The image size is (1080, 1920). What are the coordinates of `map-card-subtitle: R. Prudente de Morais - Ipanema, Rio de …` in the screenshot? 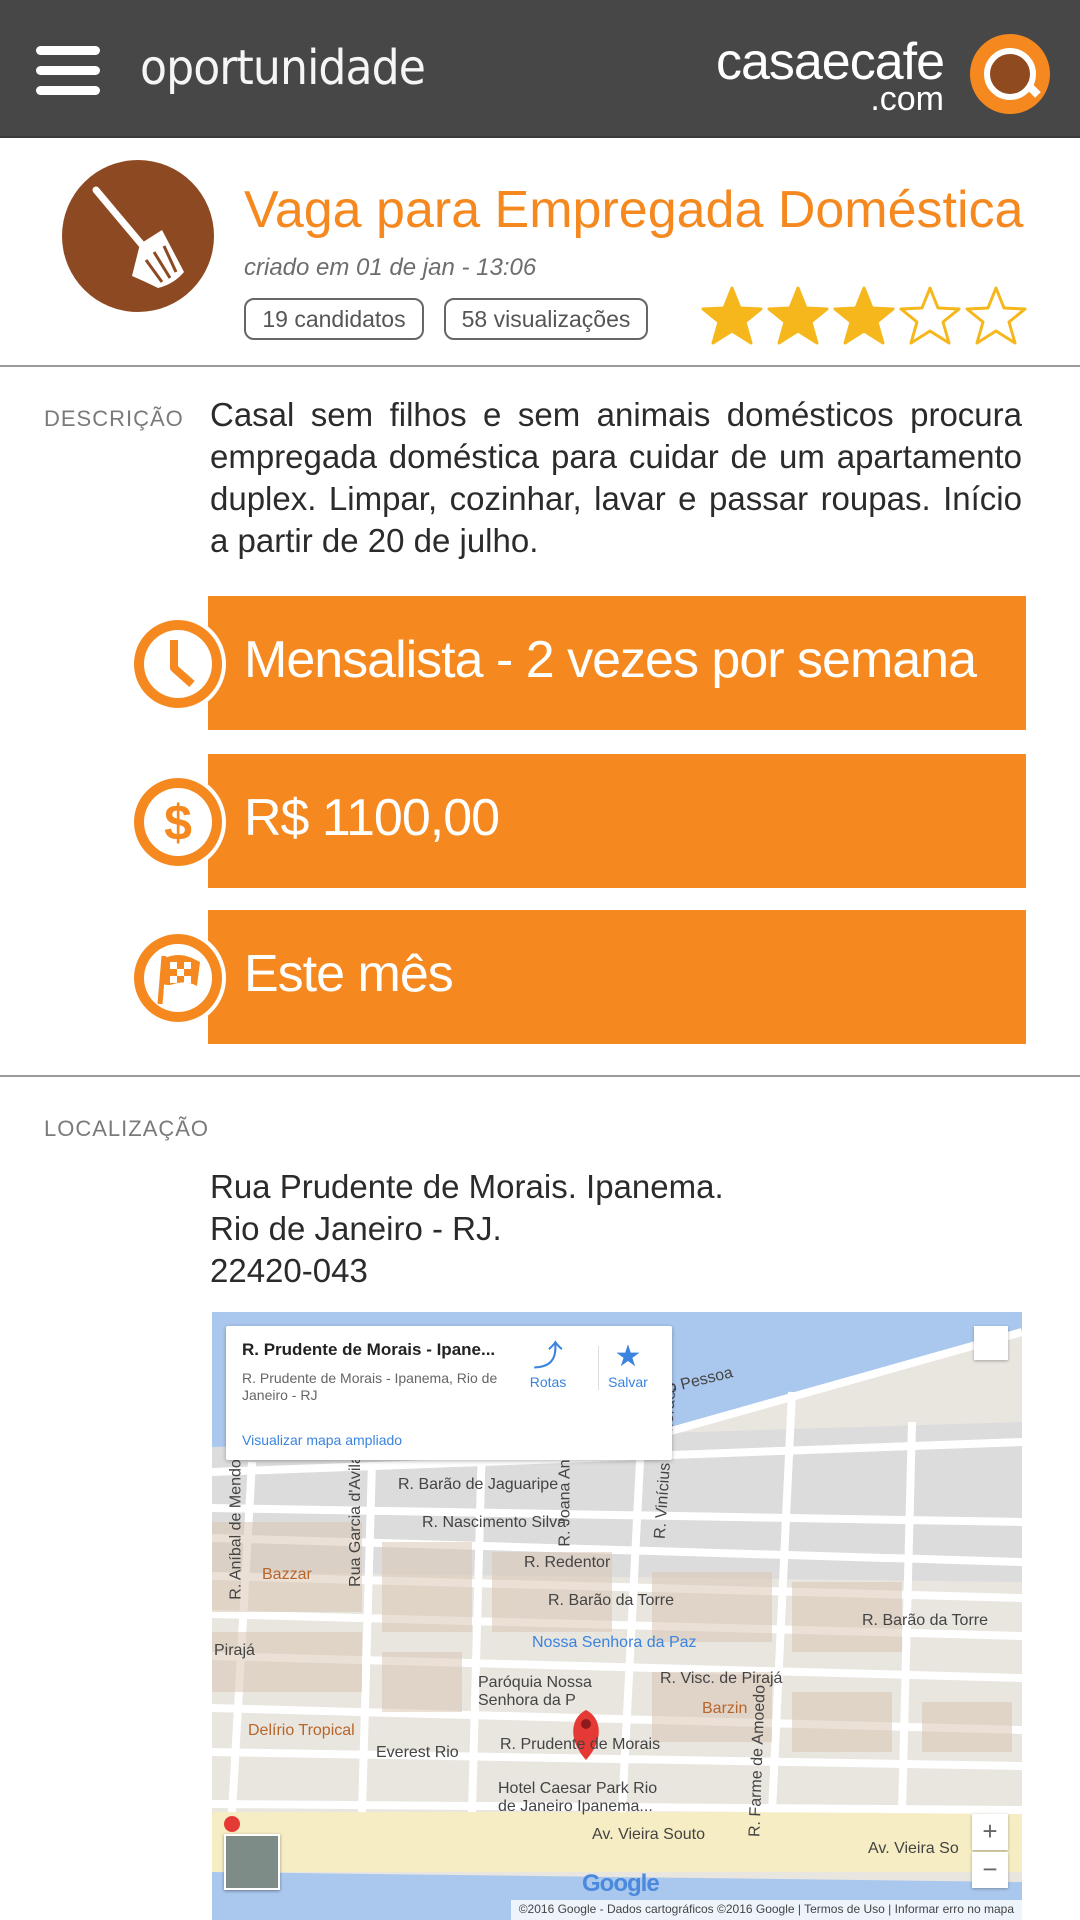 It's located at (370, 1386).